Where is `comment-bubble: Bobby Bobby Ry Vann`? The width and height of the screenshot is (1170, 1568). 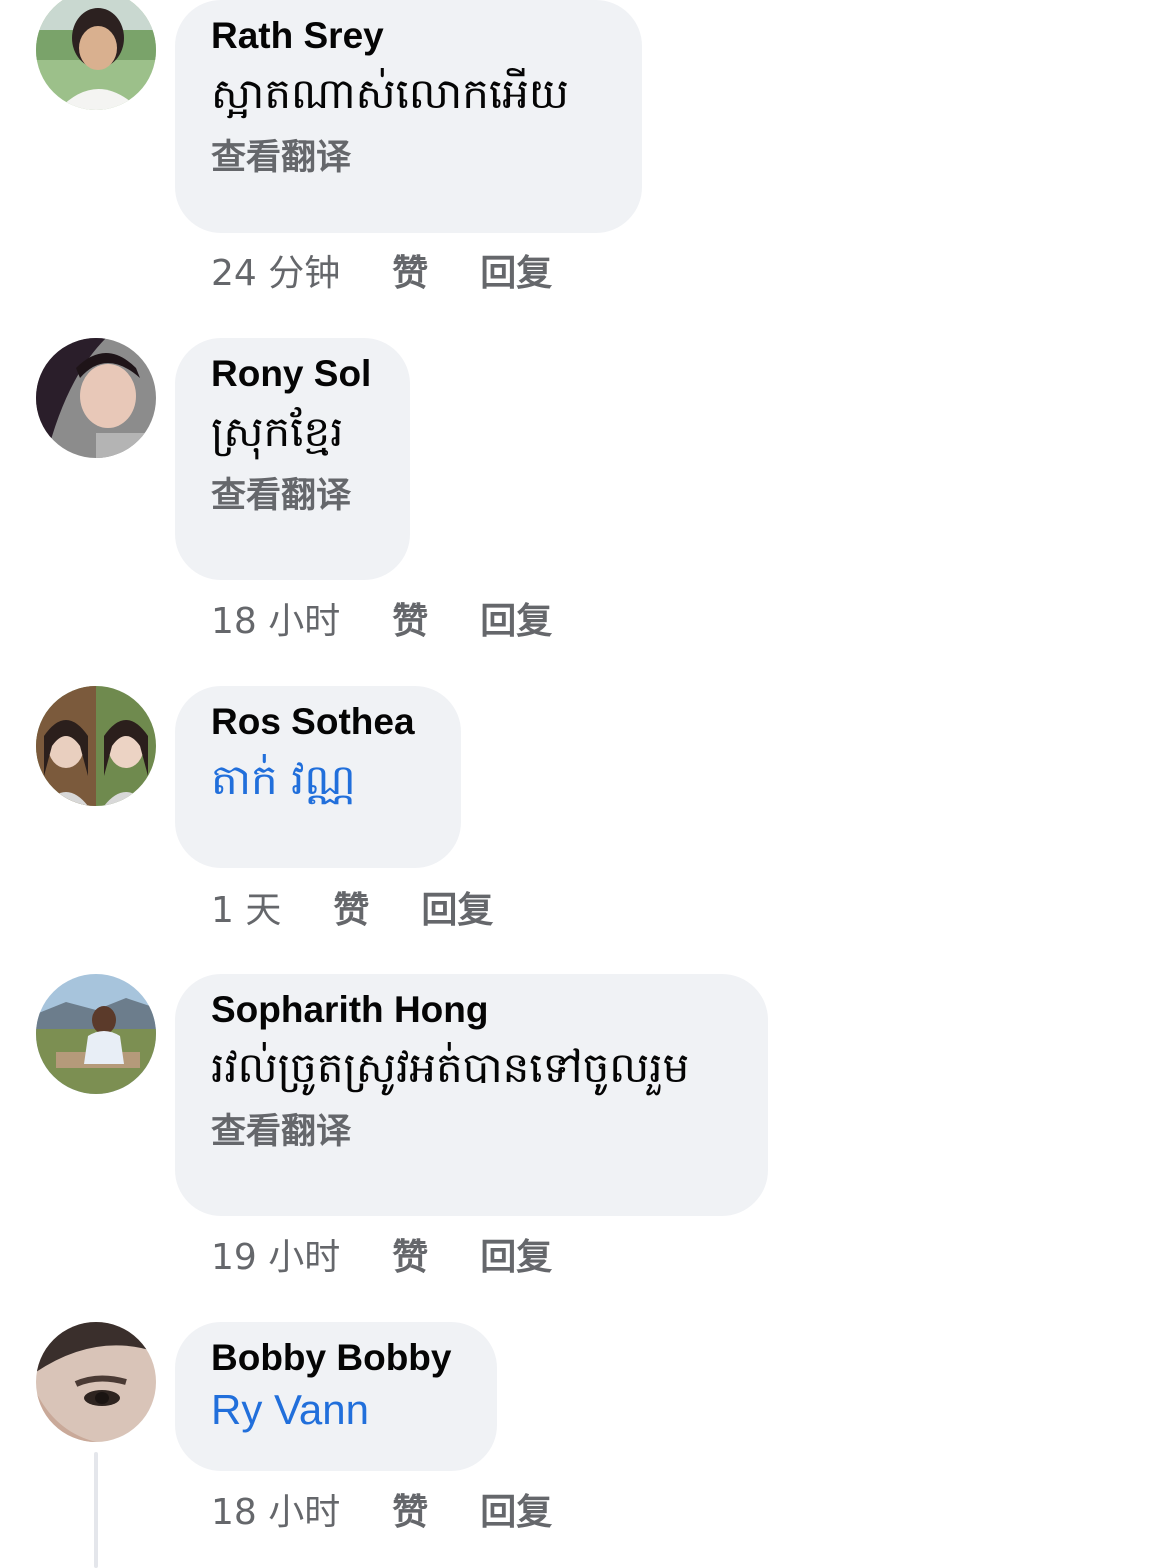
comment-bubble: Bobby Bobby Ry Vann is located at coordinates (336, 1396).